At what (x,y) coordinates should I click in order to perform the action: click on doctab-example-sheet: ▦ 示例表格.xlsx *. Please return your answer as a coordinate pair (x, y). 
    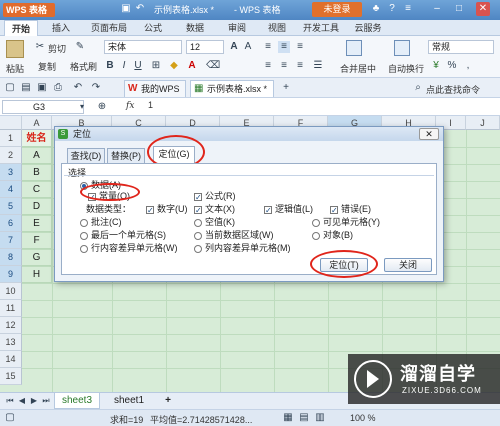
    Looking at the image, I should click on (232, 88).